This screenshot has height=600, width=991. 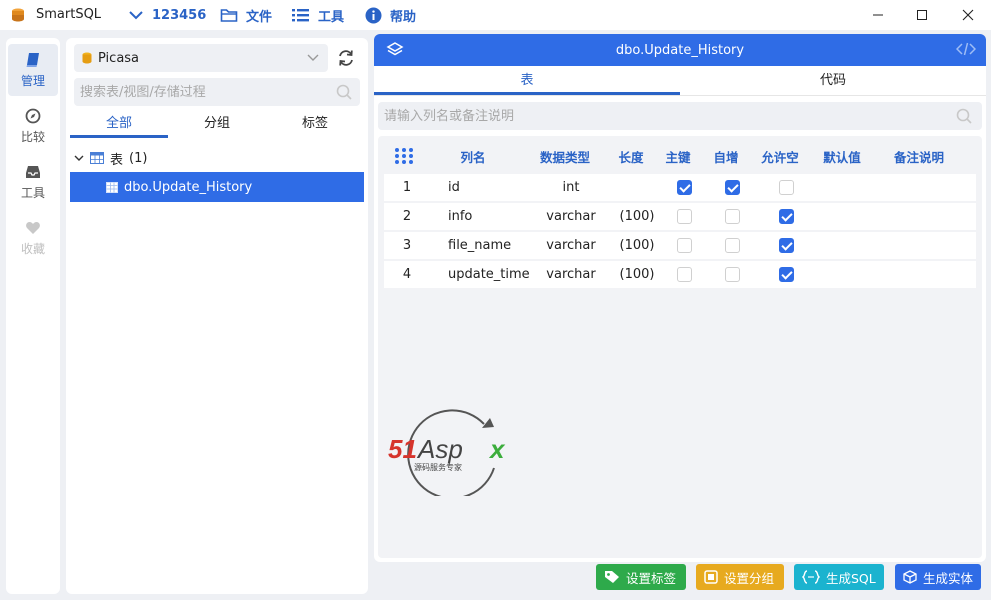 What do you see at coordinates (373, 15) in the screenshot?
I see `info-icon` at bounding box center [373, 15].